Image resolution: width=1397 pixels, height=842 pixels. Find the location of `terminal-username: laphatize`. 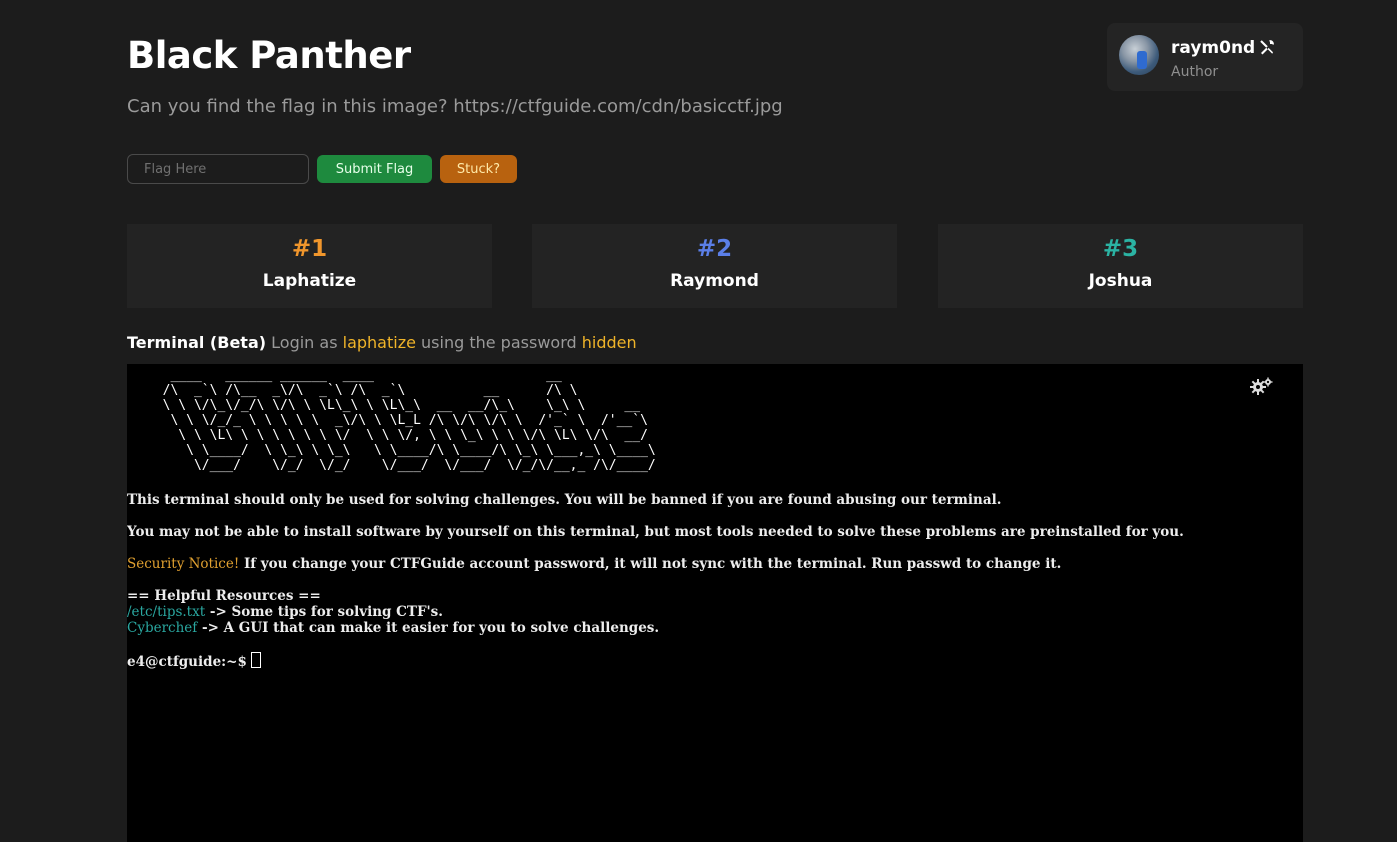

terminal-username: laphatize is located at coordinates (379, 342).